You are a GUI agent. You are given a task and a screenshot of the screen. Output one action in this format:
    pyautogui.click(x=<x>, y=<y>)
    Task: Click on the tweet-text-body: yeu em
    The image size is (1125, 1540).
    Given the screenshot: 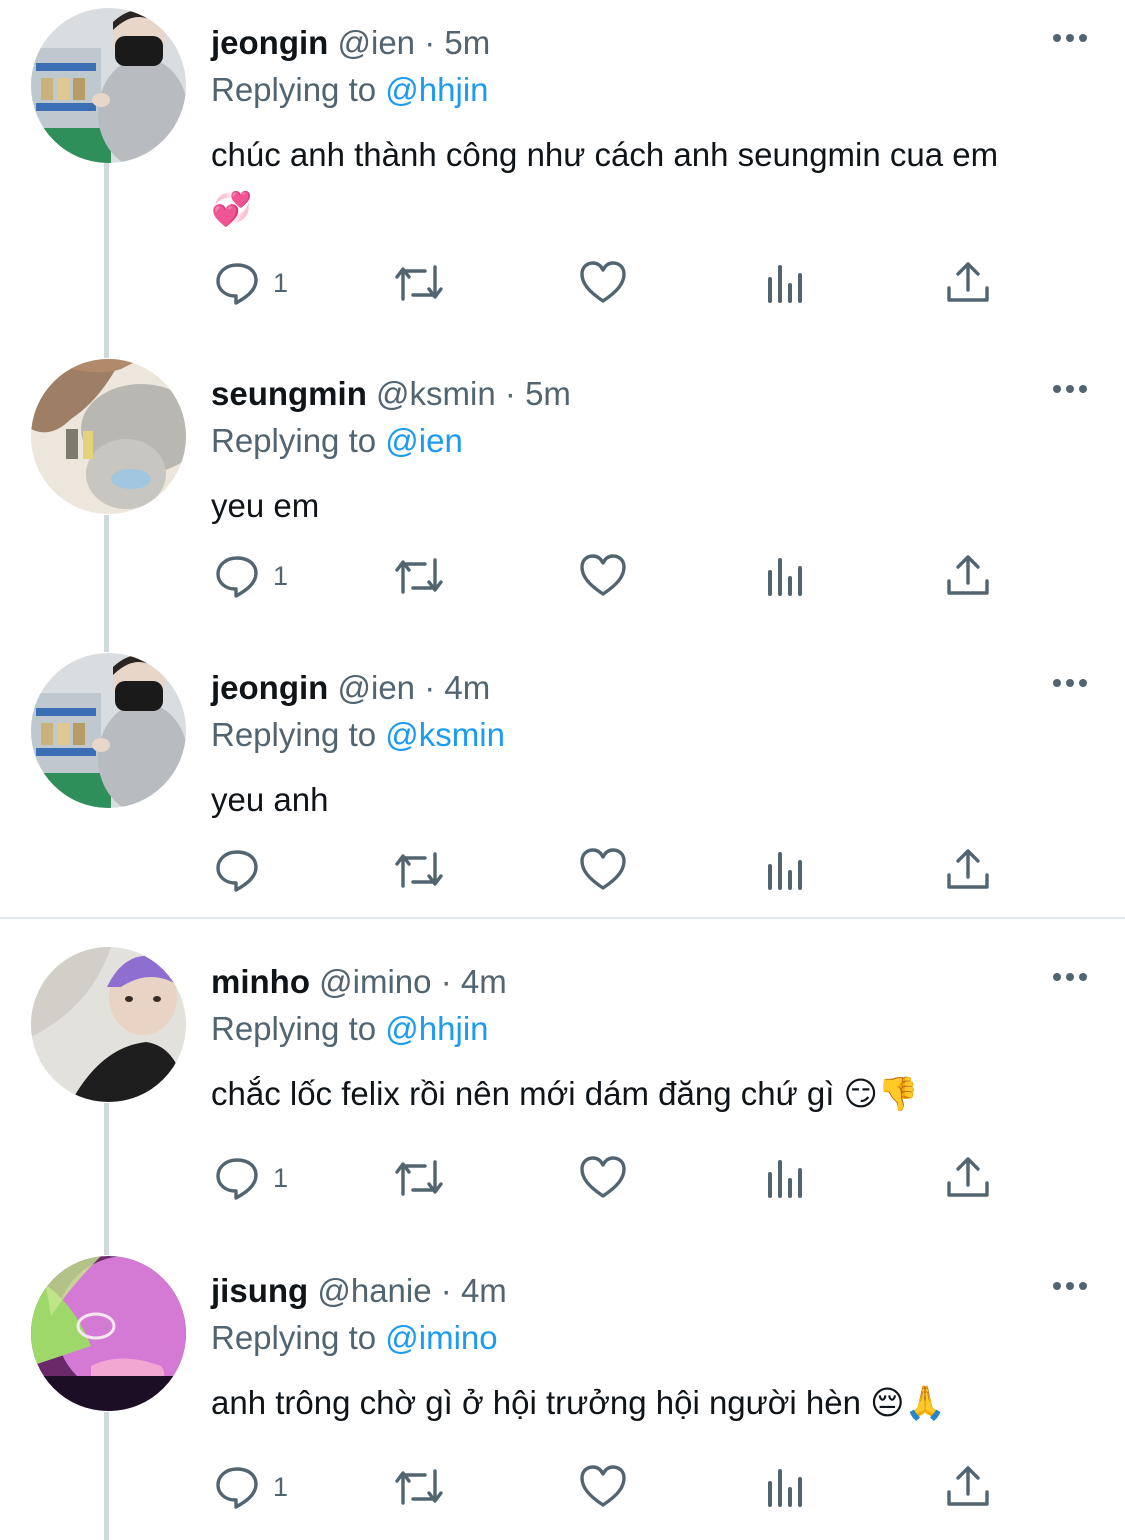 What is the action you would take?
    pyautogui.click(x=265, y=505)
    